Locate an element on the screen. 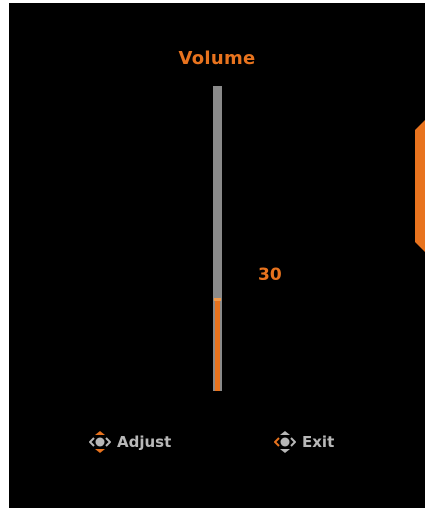 The width and height of the screenshot is (428, 511). exit-hint: Exit is located at coordinates (304, 442).